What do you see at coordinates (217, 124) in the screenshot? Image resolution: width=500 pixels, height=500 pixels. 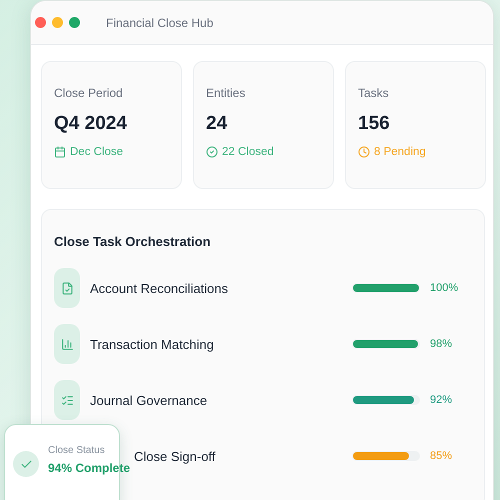 I see `stat-value: 24` at bounding box center [217, 124].